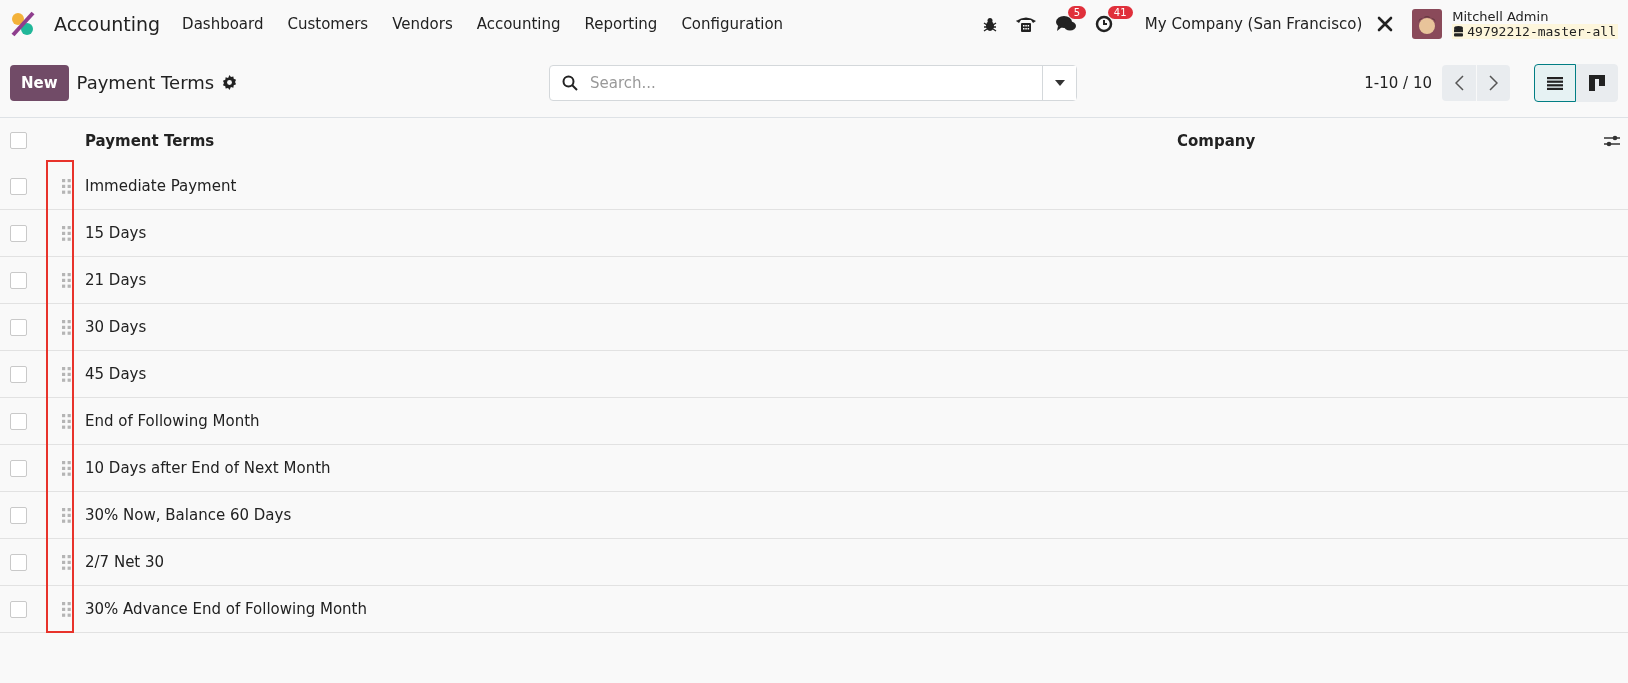  I want to click on pager-value: 1-10 / 10, so click(1398, 82).